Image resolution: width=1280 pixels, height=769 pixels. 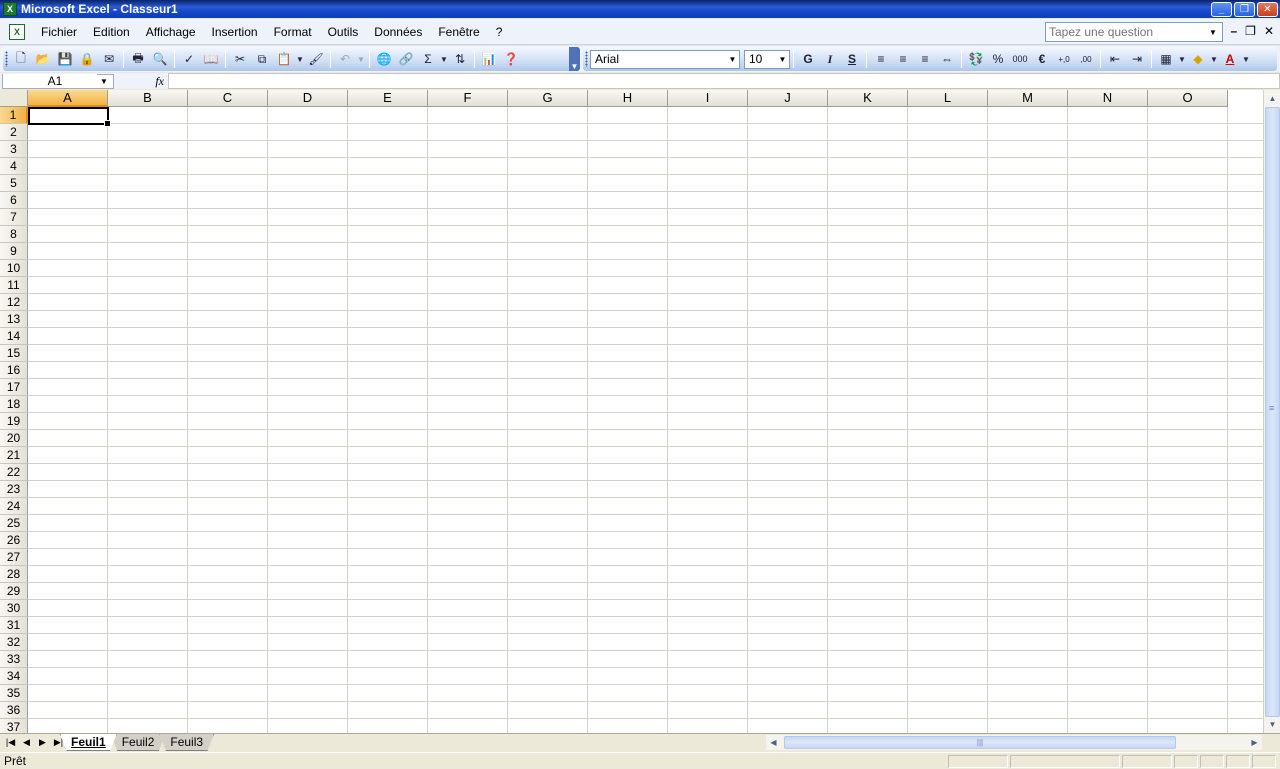 I want to click on maximize-button: ❐, so click(x=1244, y=9).